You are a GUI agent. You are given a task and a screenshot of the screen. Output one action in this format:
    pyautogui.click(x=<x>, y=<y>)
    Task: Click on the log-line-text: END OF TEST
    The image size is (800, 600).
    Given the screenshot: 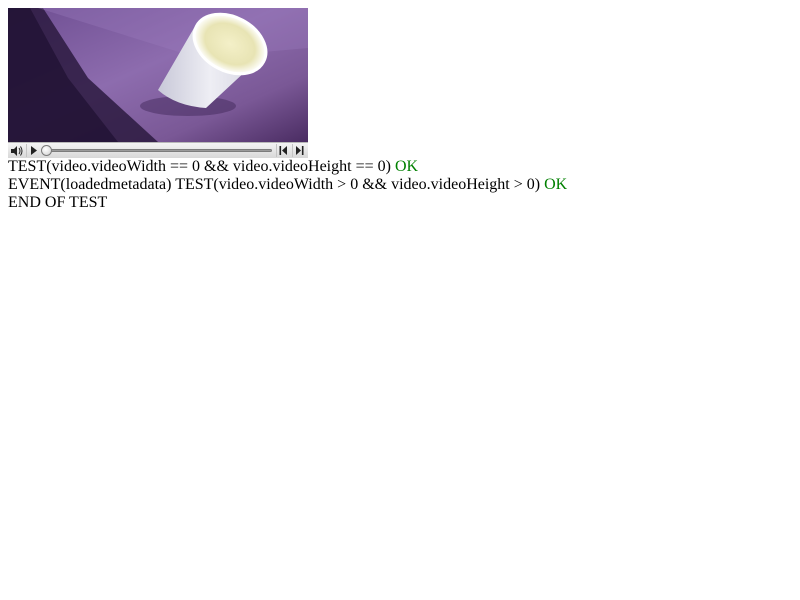 What is the action you would take?
    pyautogui.click(x=58, y=202)
    